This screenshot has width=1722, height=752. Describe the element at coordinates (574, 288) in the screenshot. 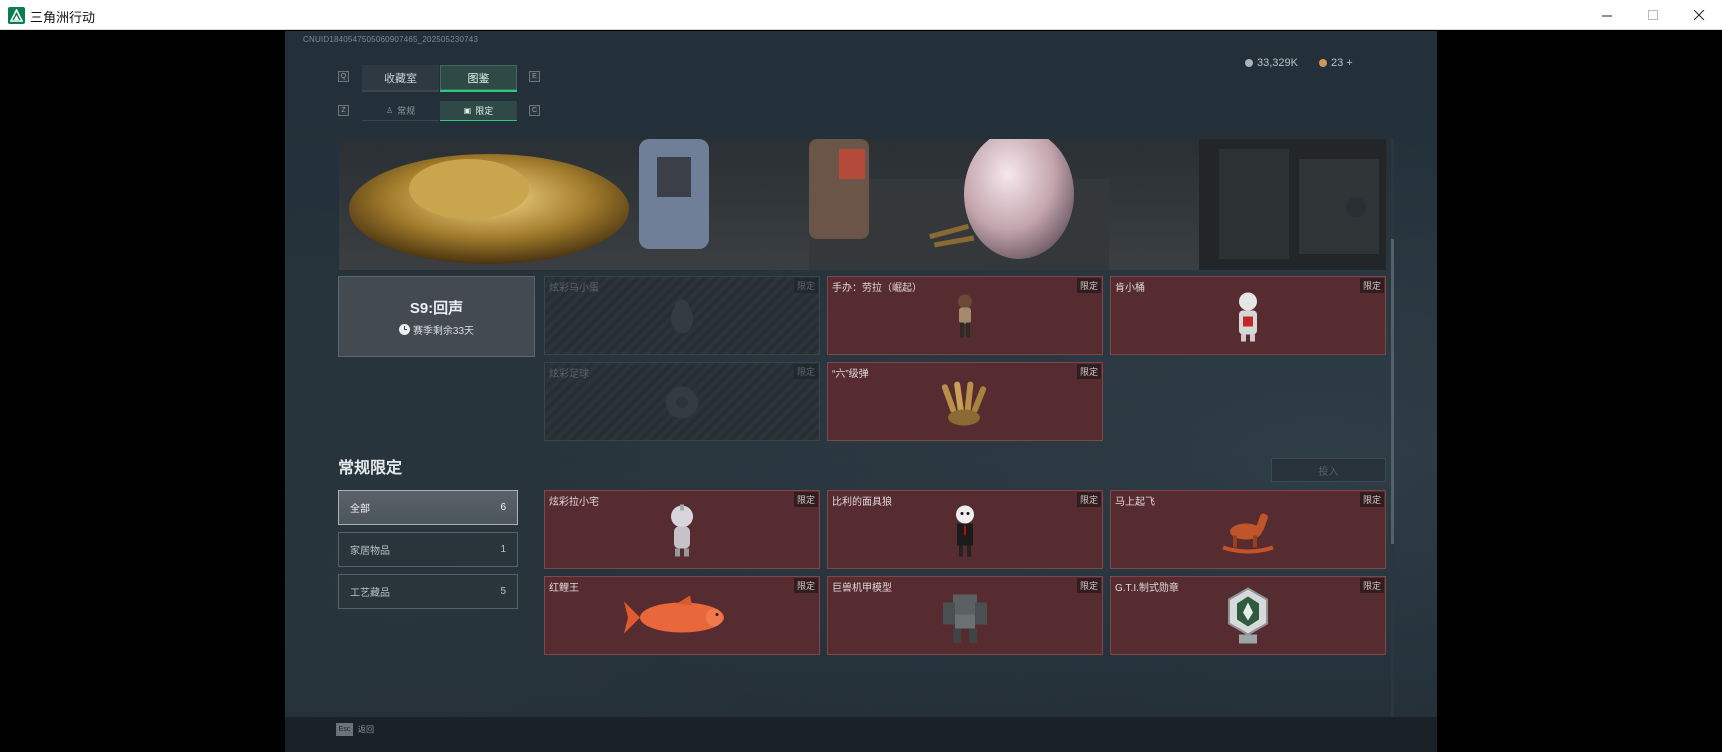

I see `card-name: 炫彩乌小蛋` at that location.